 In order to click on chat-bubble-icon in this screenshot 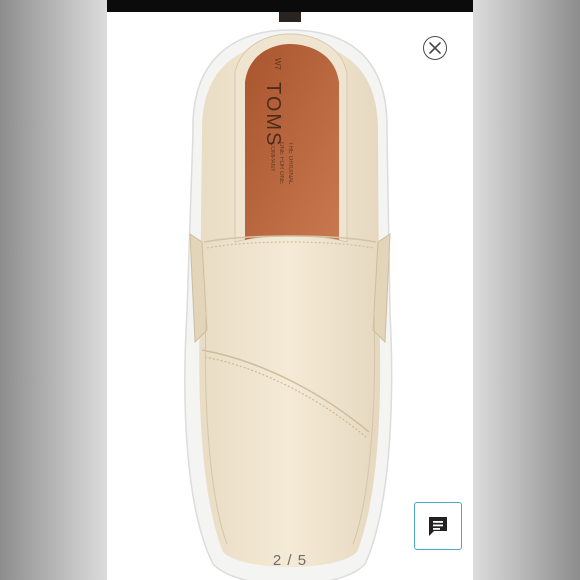, I will do `click(438, 526)`.